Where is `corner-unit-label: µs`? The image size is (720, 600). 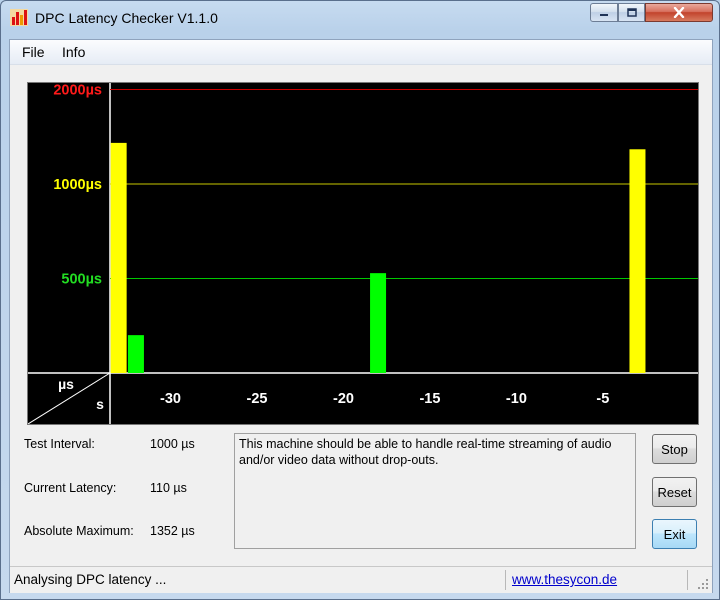 corner-unit-label: µs is located at coordinates (66, 384).